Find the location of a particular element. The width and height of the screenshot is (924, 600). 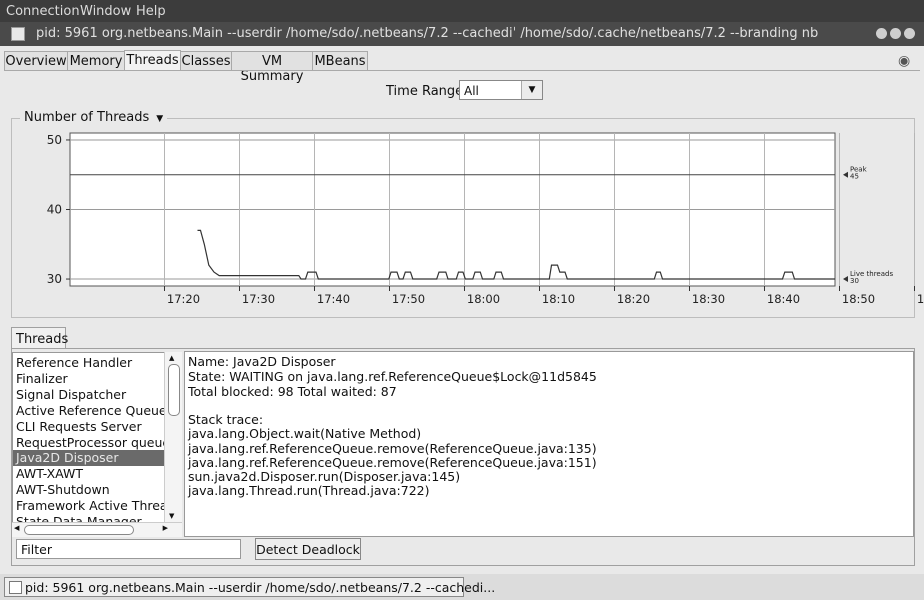

tab-threads-list: Threads is located at coordinates (39, 337).